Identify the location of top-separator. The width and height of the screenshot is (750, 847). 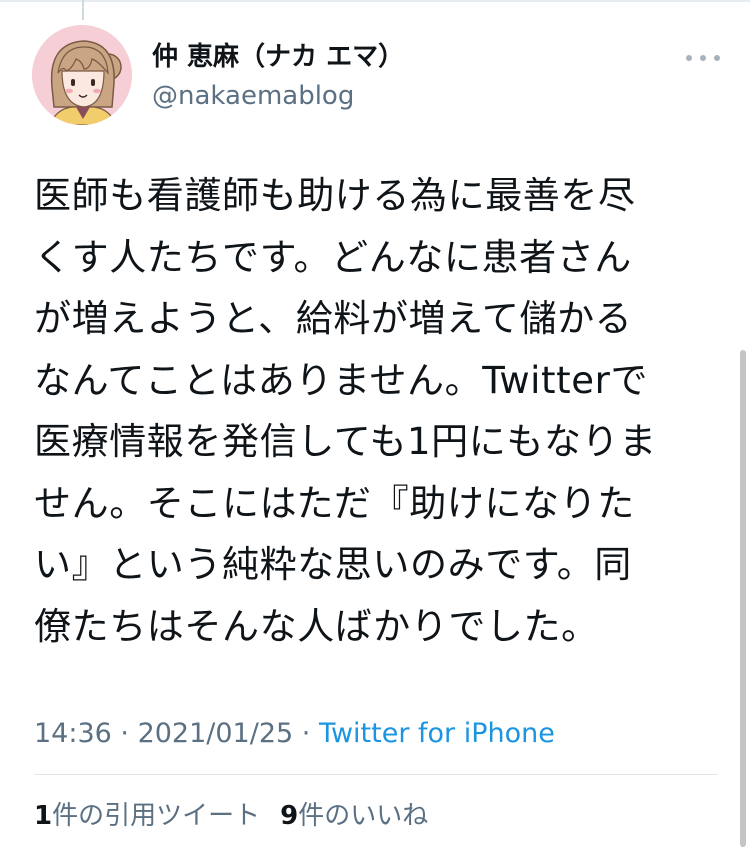
(375, 1).